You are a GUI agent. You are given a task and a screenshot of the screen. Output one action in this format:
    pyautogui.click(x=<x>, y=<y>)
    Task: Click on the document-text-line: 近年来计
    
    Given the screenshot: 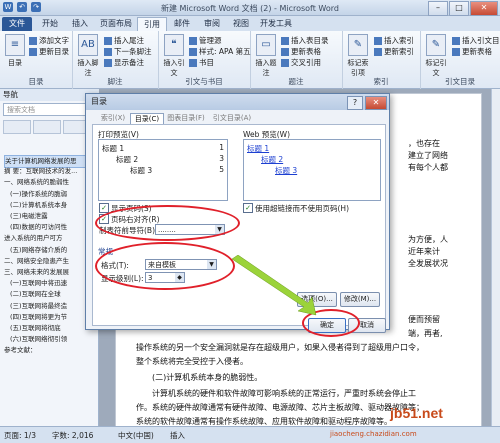 What is the action you would take?
    pyautogui.click(x=424, y=251)
    